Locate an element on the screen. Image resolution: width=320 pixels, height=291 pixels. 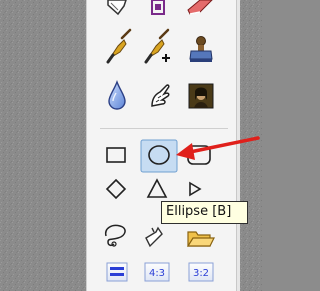
aspect-3-2-button: 3:2 is located at coordinates (201, 272).